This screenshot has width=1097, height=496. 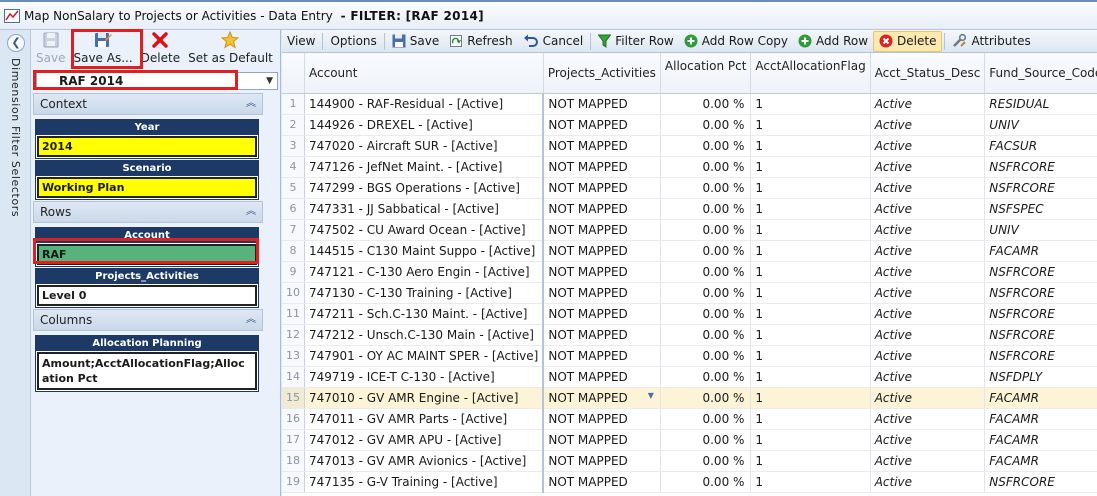 What do you see at coordinates (424, 419) in the screenshot?
I see `account-cell: 747011 - GV AMR Parts - [Active]` at bounding box center [424, 419].